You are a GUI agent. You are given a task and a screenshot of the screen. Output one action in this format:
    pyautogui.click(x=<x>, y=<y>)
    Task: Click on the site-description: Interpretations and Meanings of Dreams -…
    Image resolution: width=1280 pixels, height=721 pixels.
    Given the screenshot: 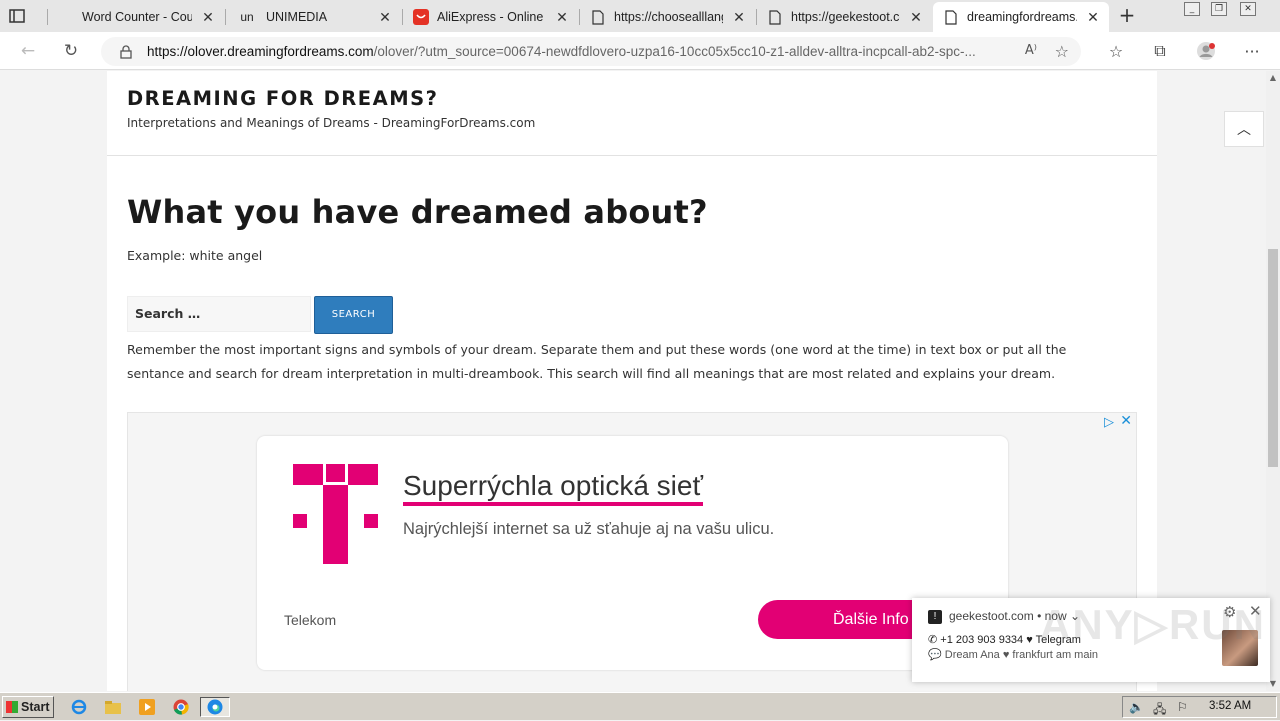 What is the action you would take?
    pyautogui.click(x=331, y=123)
    